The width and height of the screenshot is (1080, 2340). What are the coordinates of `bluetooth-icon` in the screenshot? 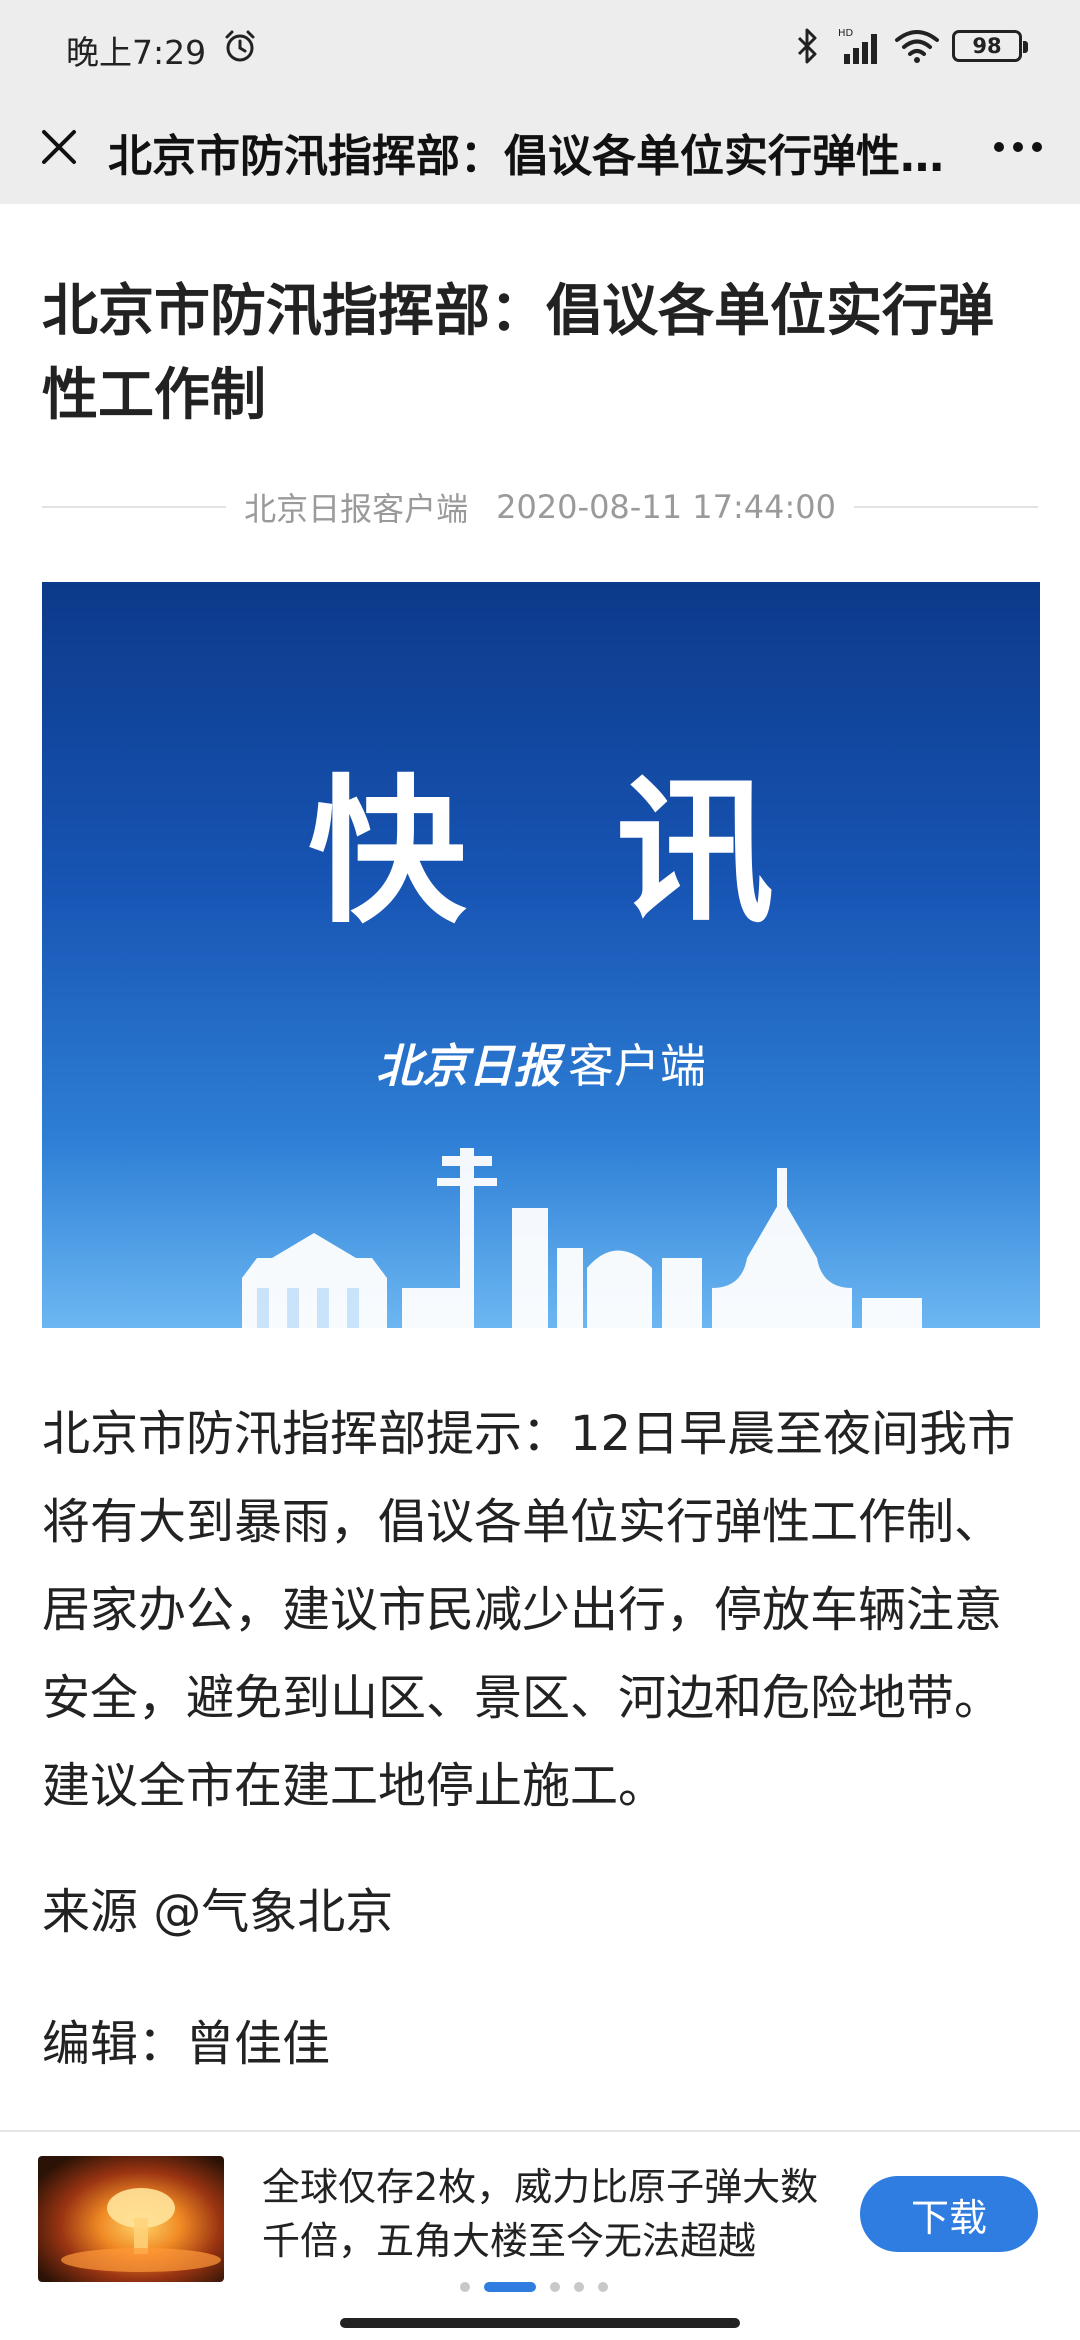 It's located at (807, 46).